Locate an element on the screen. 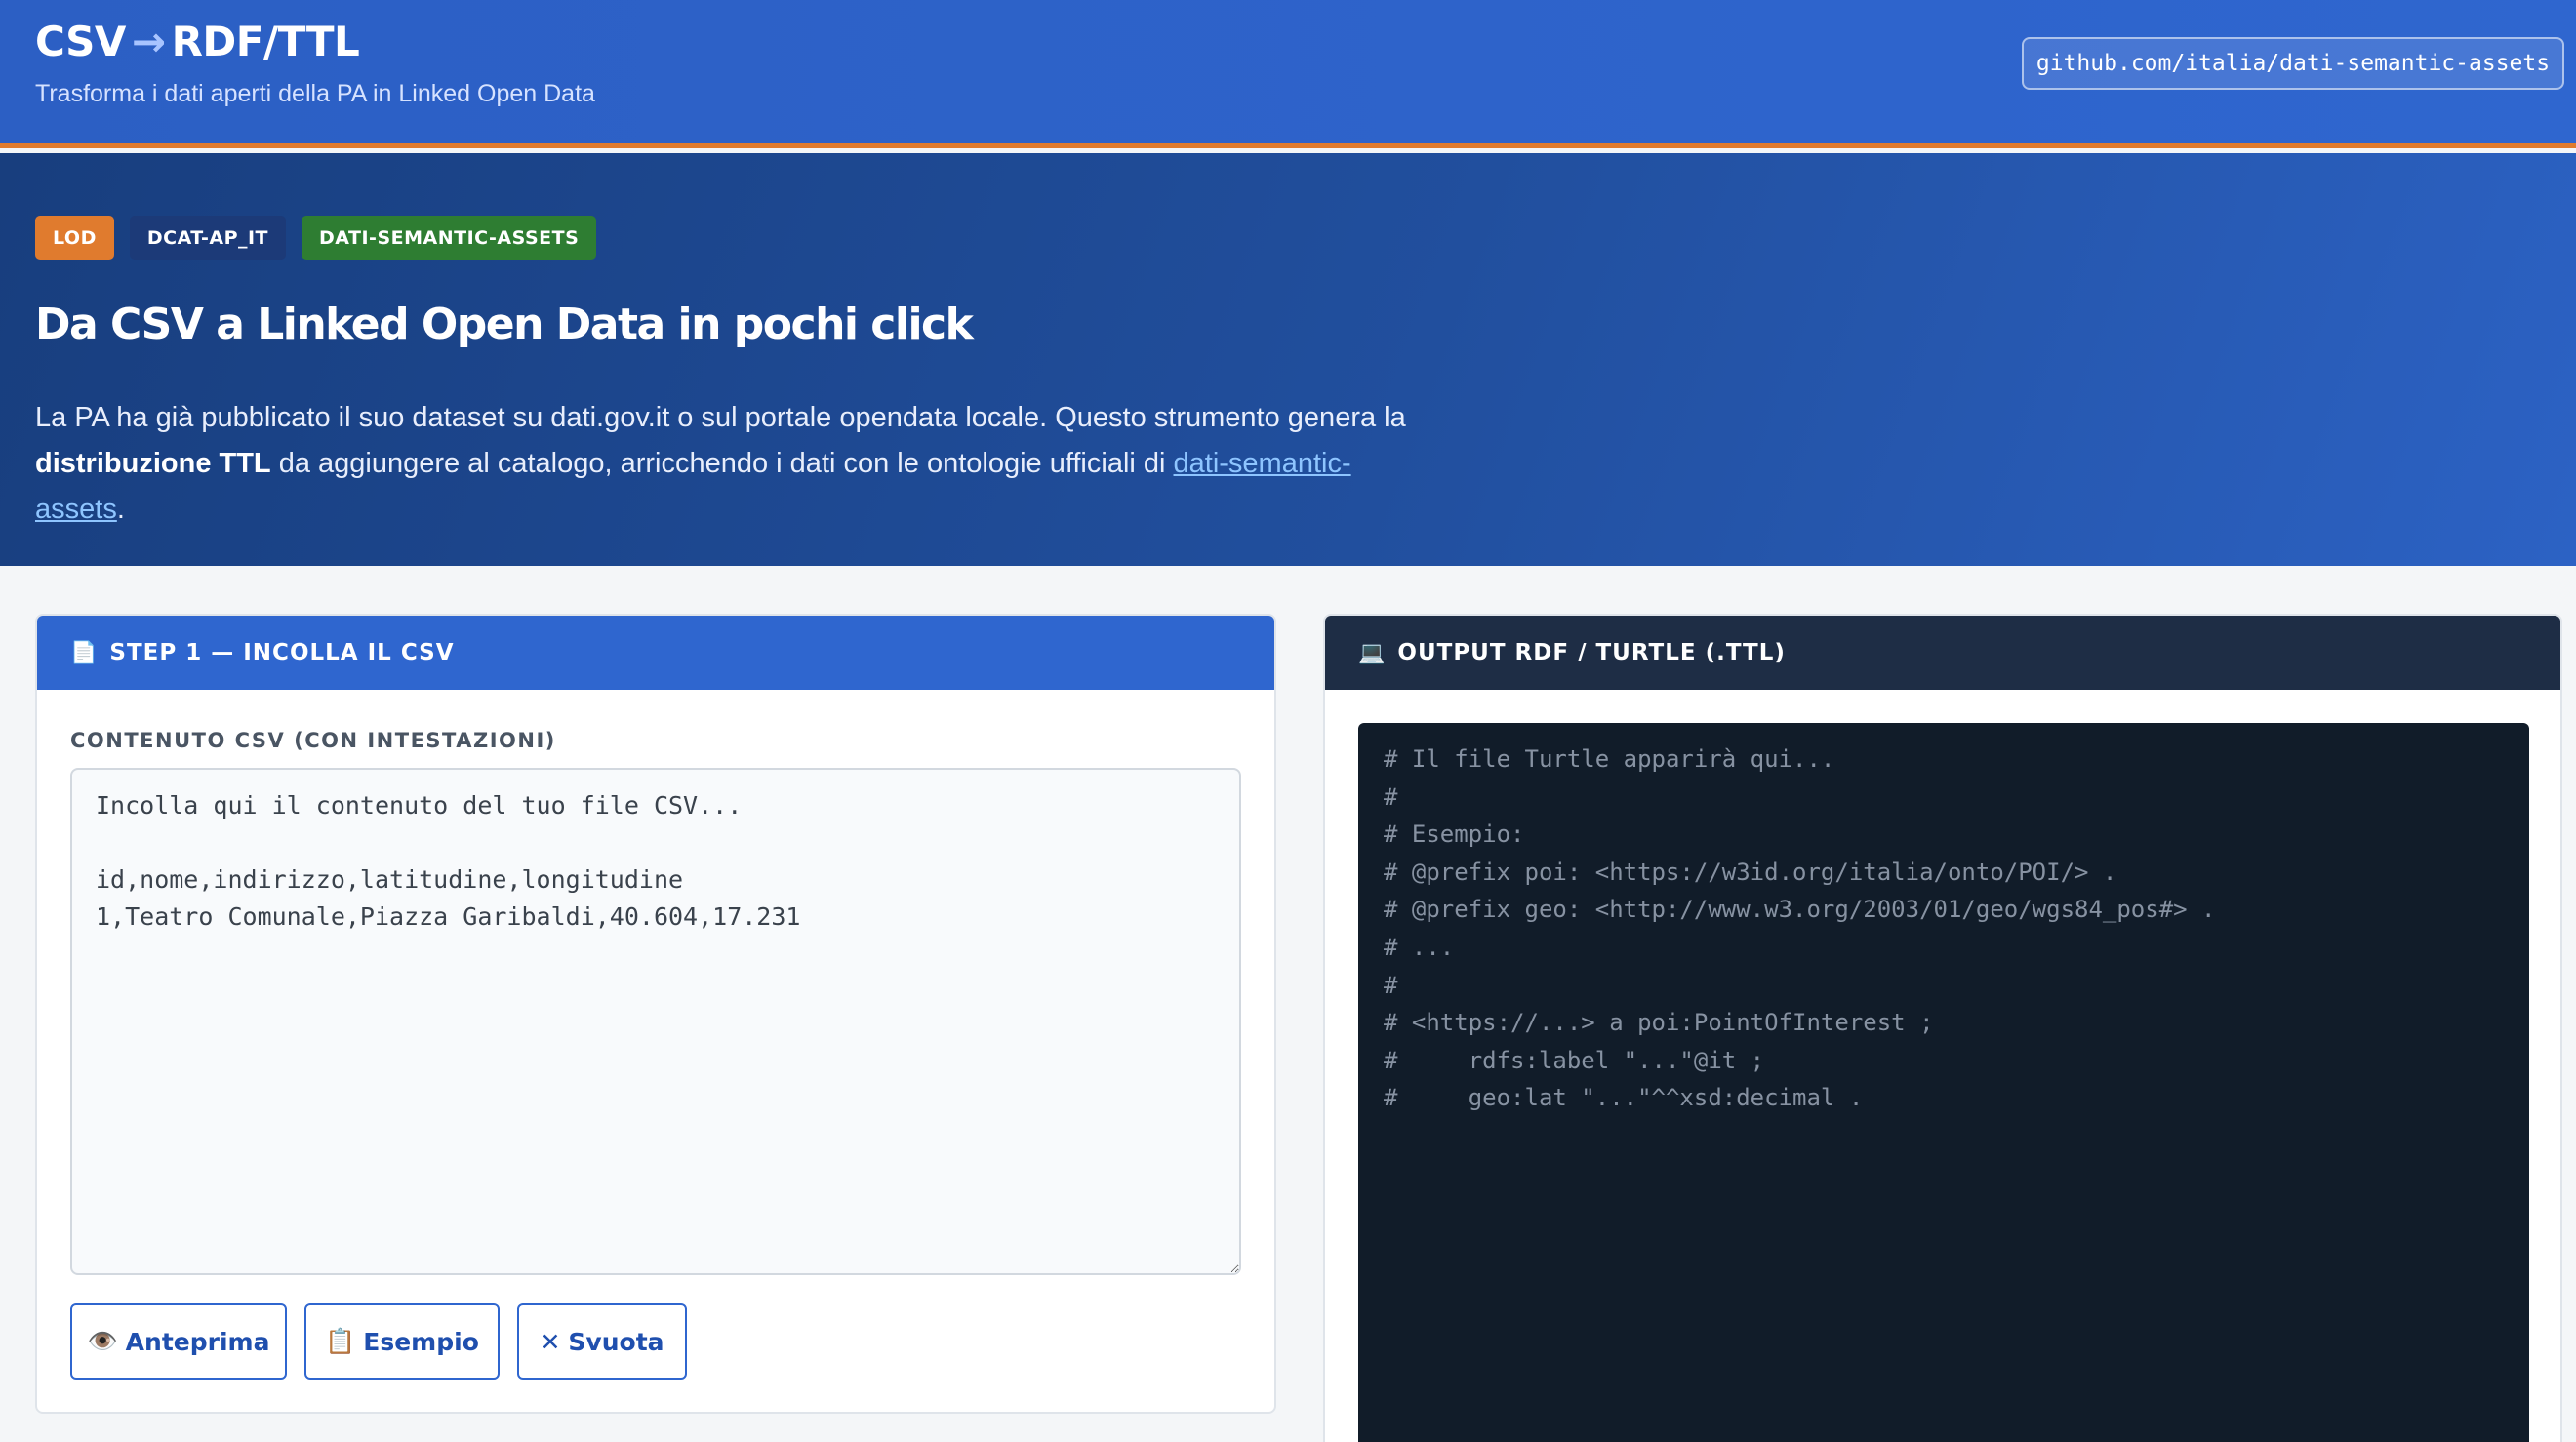 This screenshot has height=1442, width=2576. clear-button: ✕ Svuota is located at coordinates (602, 1341).